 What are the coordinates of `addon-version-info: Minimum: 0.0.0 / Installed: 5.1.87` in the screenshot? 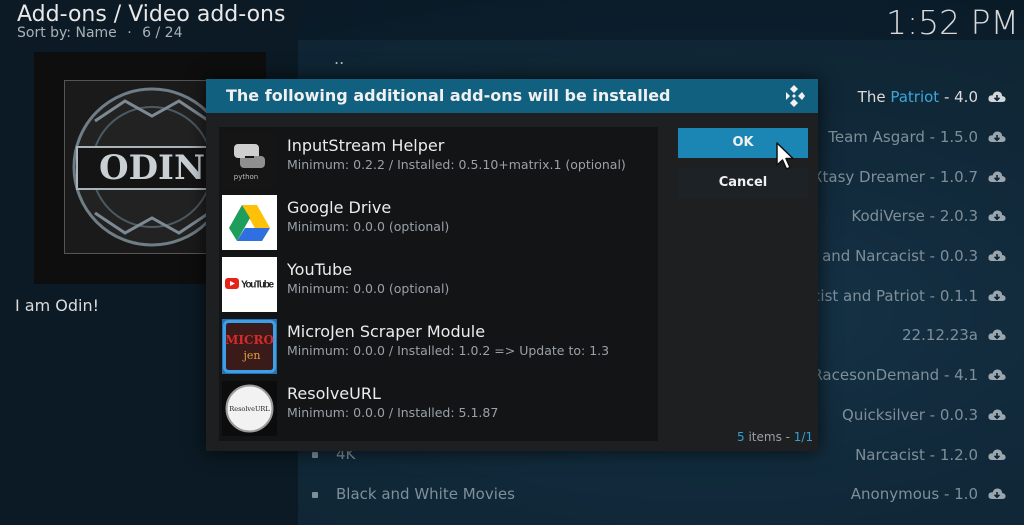 It's located at (393, 412).